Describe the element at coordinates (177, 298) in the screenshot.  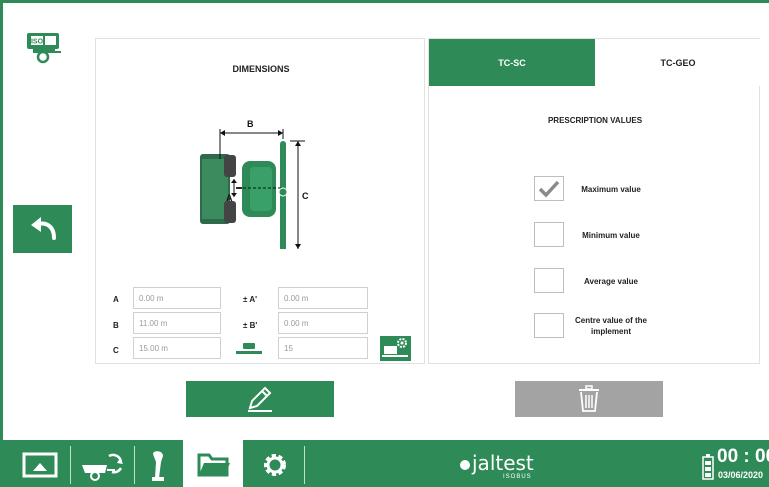
I see `dimension-a-field: 0.00 m` at that location.